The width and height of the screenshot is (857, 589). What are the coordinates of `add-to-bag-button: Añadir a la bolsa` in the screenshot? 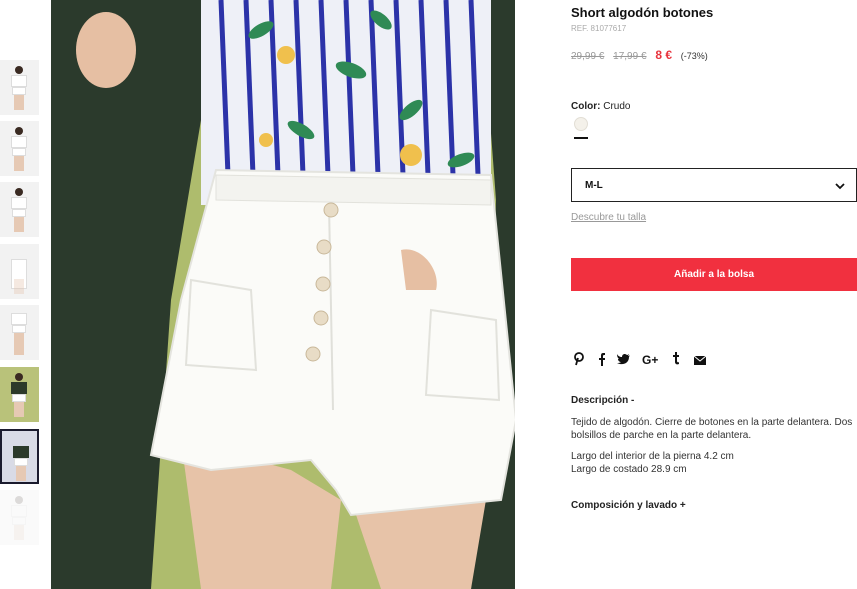 It's located at (714, 274).